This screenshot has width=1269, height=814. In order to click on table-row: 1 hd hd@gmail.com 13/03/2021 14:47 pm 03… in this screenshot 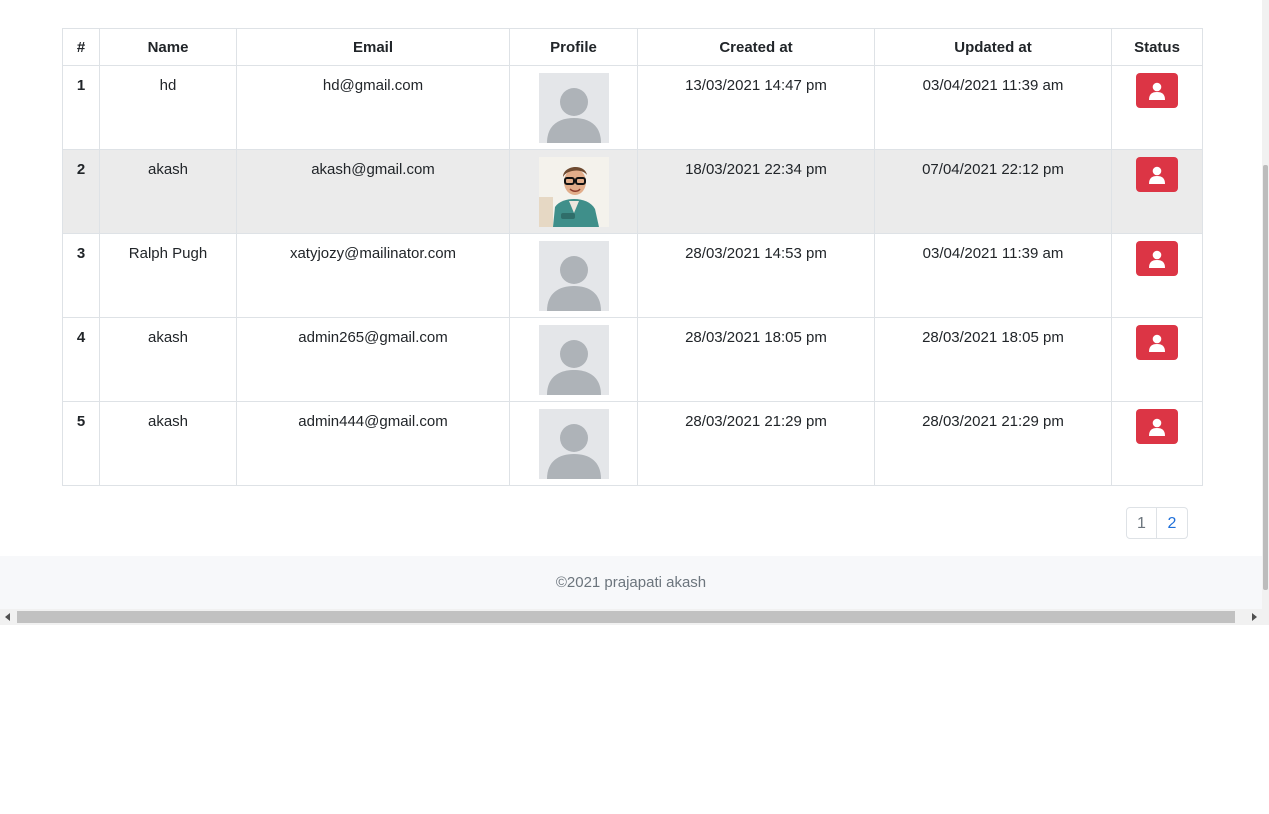, I will do `click(632, 107)`.